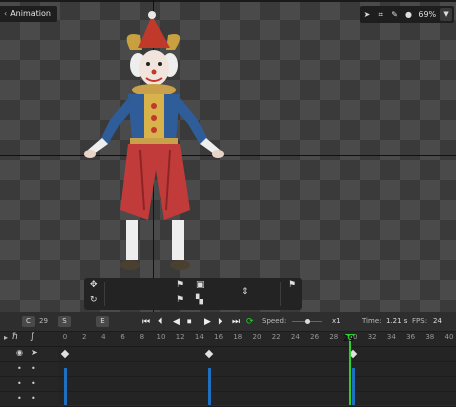  Describe the element at coordinates (142, 337) in the screenshot. I see `ruler-tick: 8` at that location.